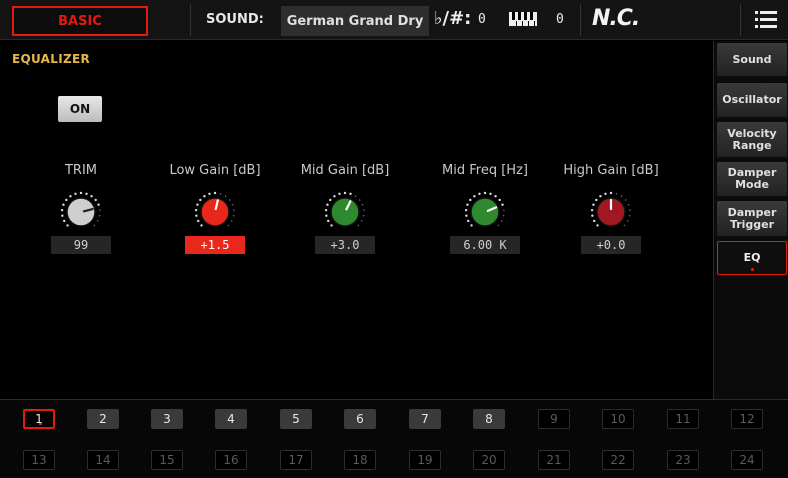 The height and width of the screenshot is (478, 788). I want to click on menu-icon, so click(766, 20).